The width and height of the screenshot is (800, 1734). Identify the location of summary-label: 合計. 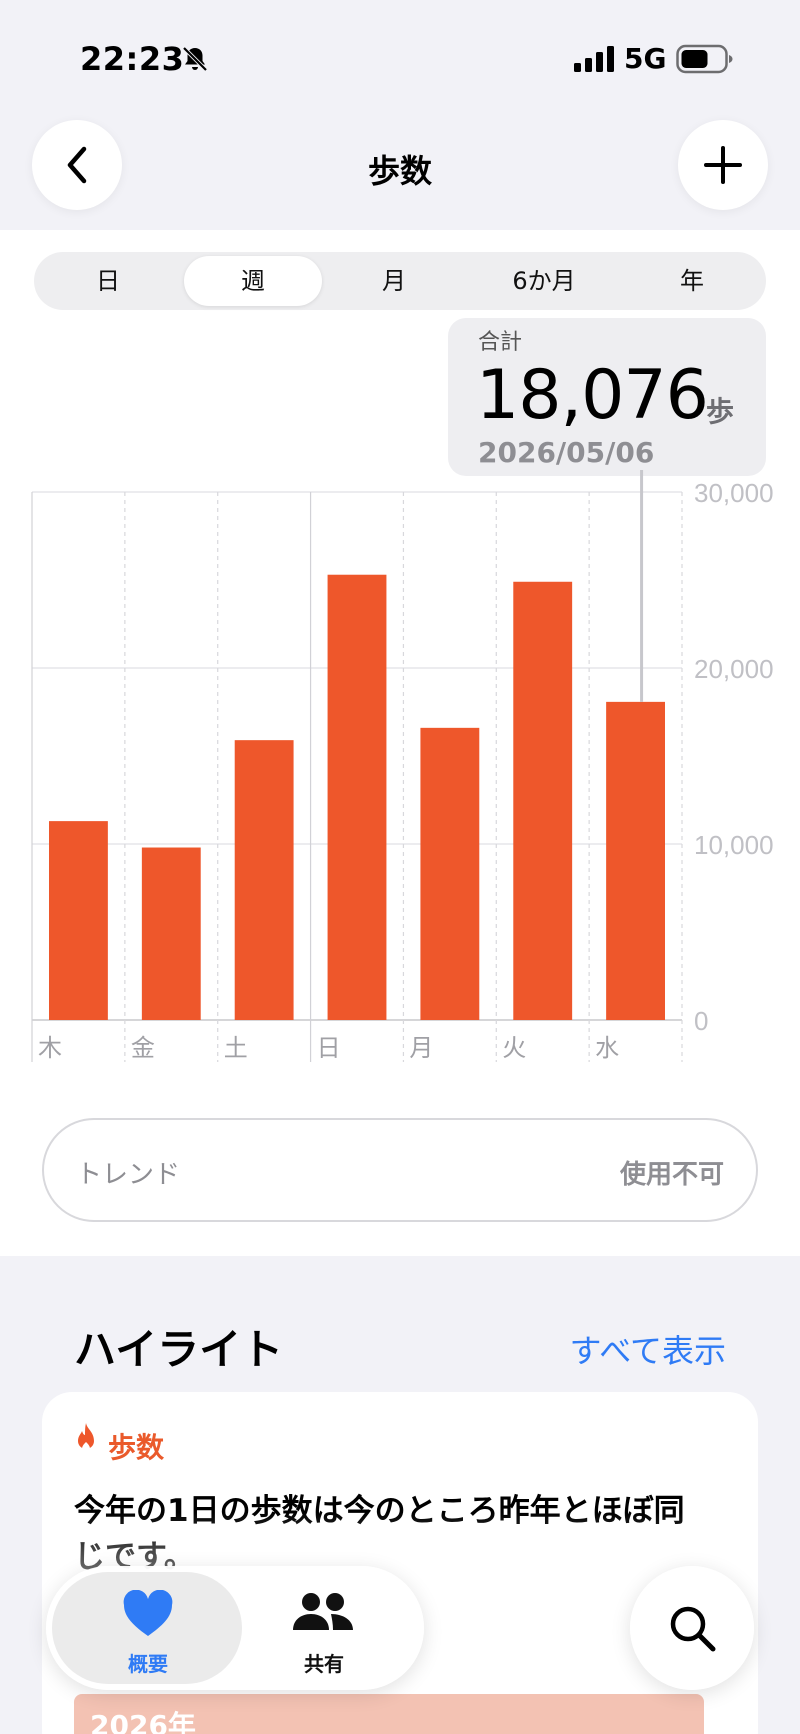
(500, 342).